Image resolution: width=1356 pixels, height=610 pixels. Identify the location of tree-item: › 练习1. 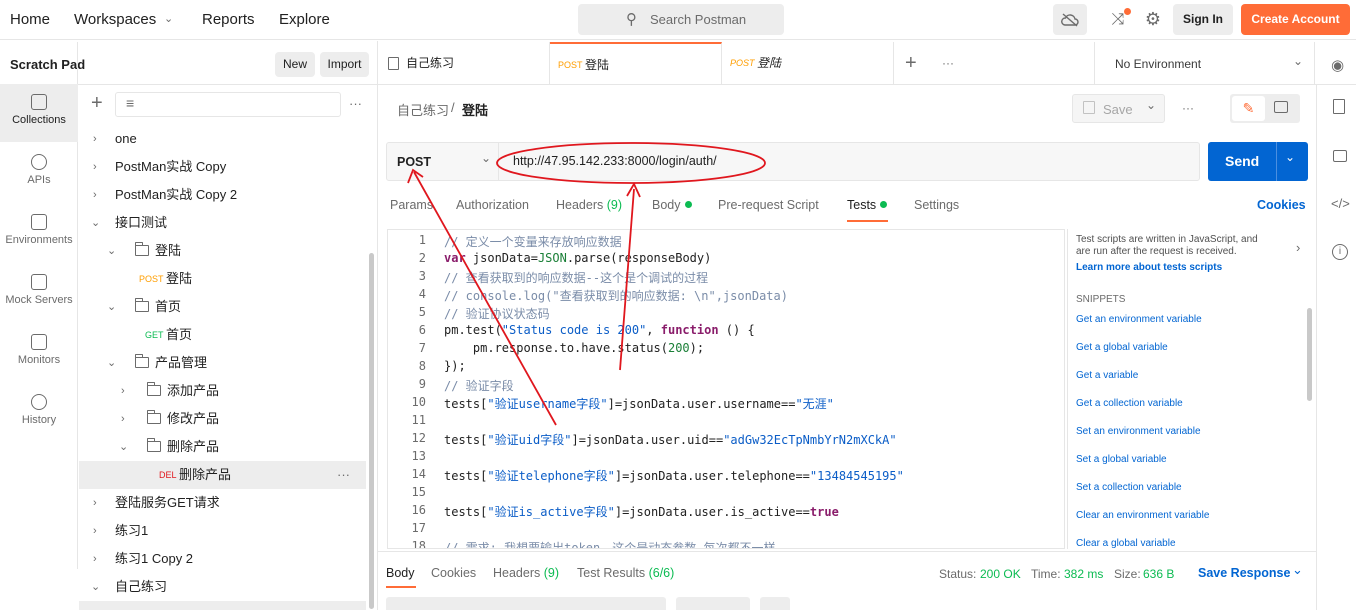
(222, 531).